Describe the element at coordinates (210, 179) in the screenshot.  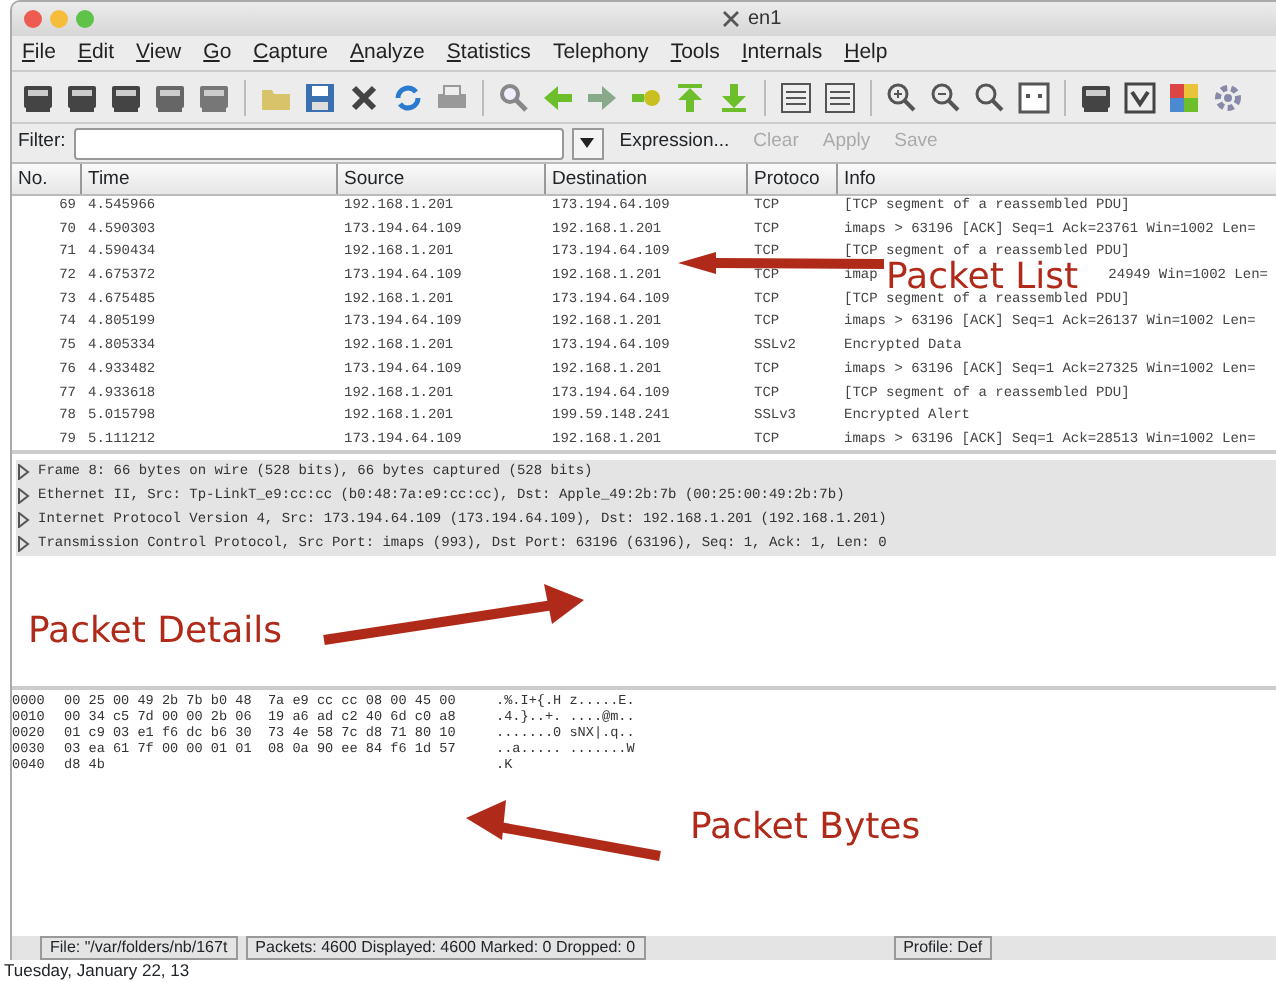
I see `column-header: Time` at that location.